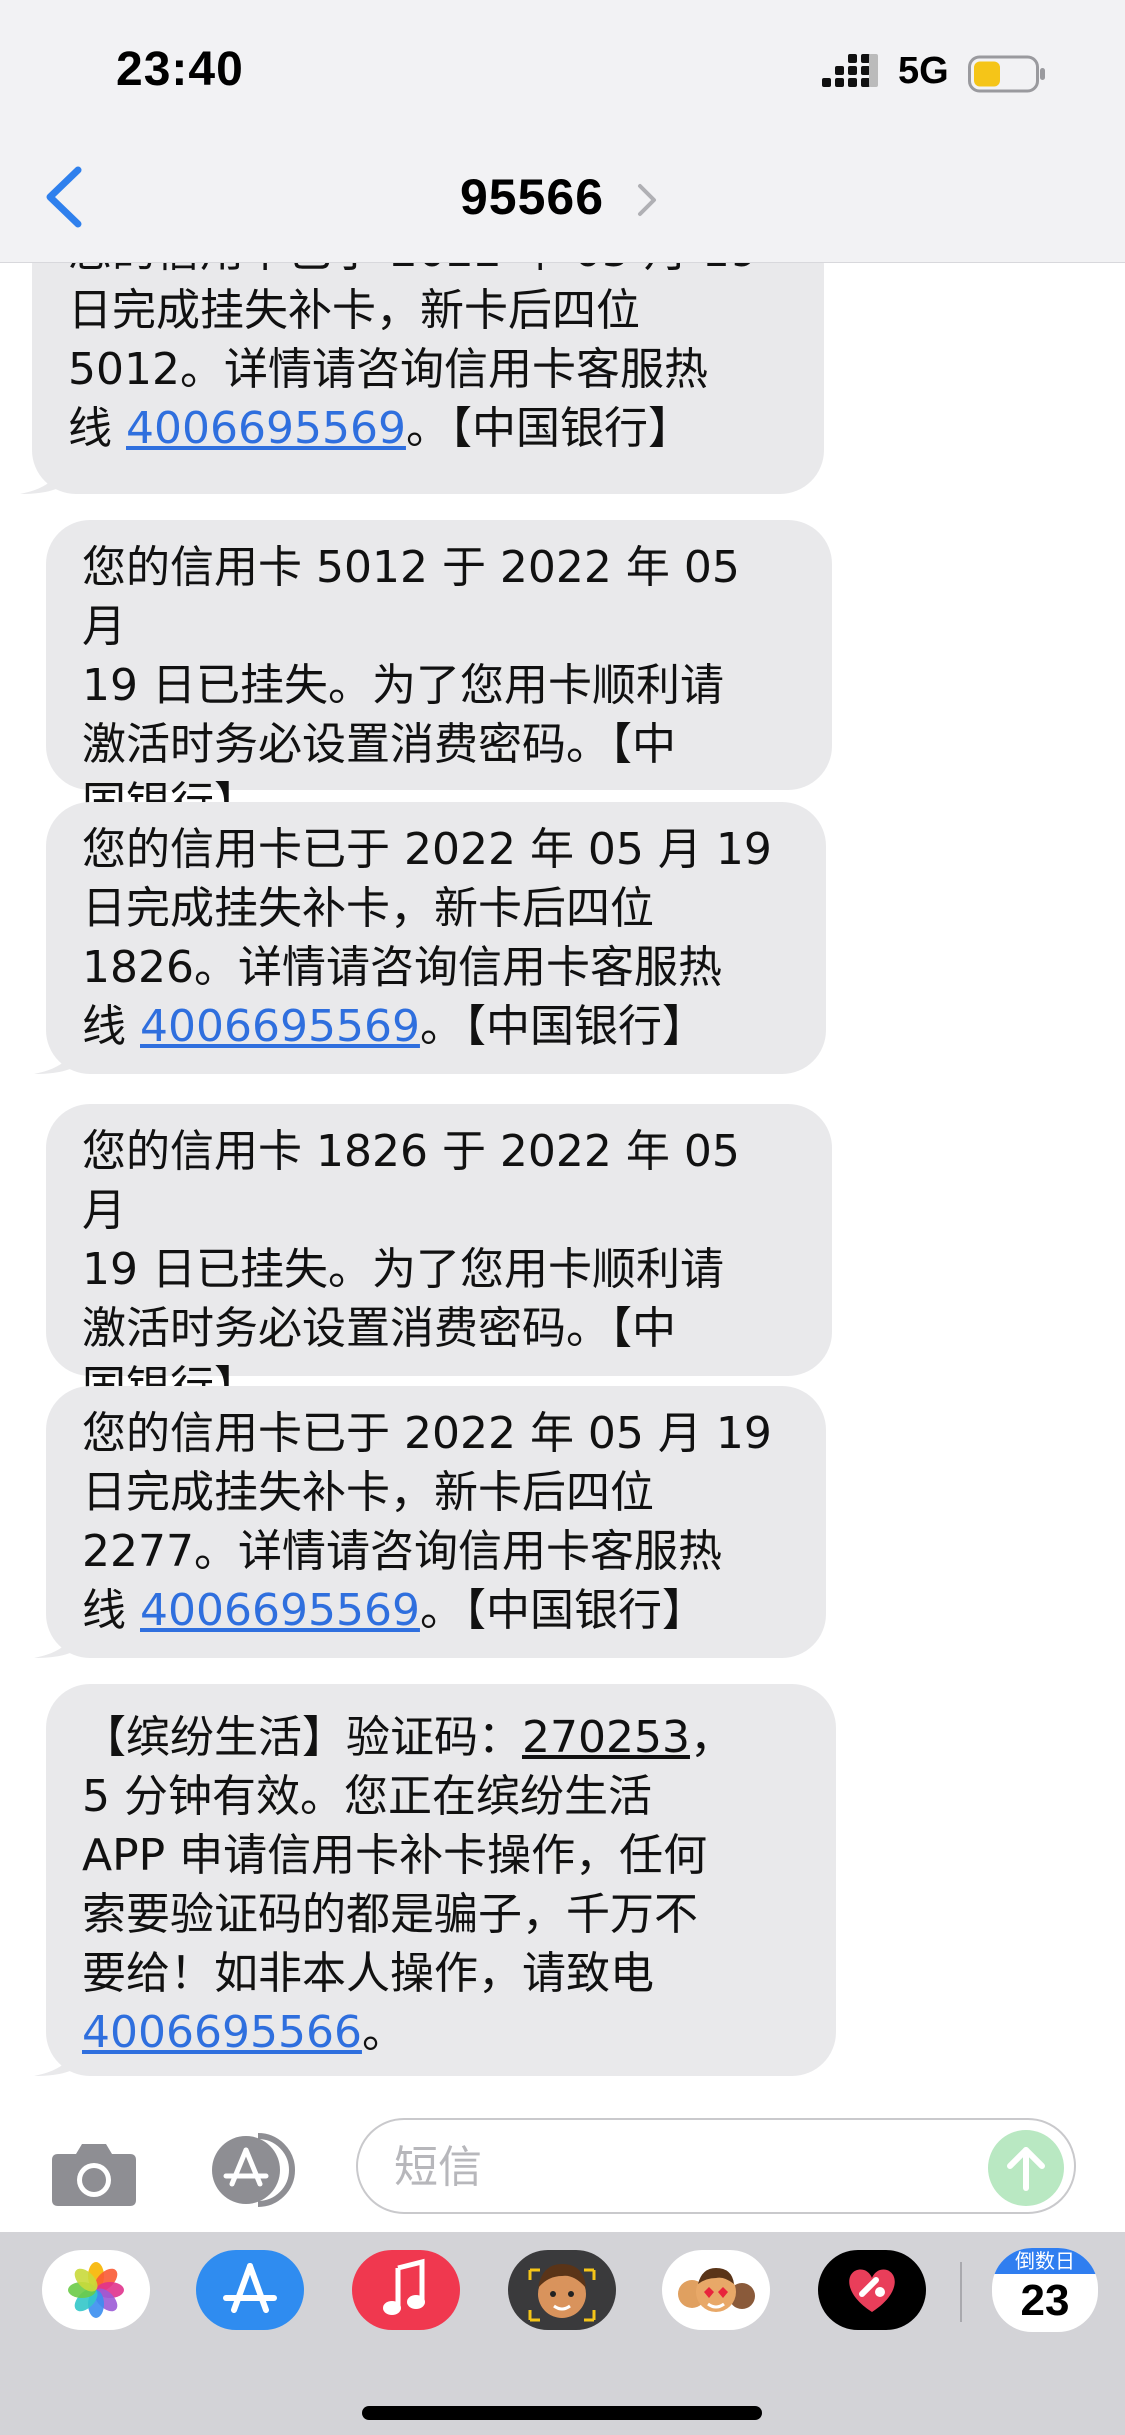  What do you see at coordinates (402, 1551) in the screenshot?
I see `message-line: 2277。详情请咨询信用卡客服热` at bounding box center [402, 1551].